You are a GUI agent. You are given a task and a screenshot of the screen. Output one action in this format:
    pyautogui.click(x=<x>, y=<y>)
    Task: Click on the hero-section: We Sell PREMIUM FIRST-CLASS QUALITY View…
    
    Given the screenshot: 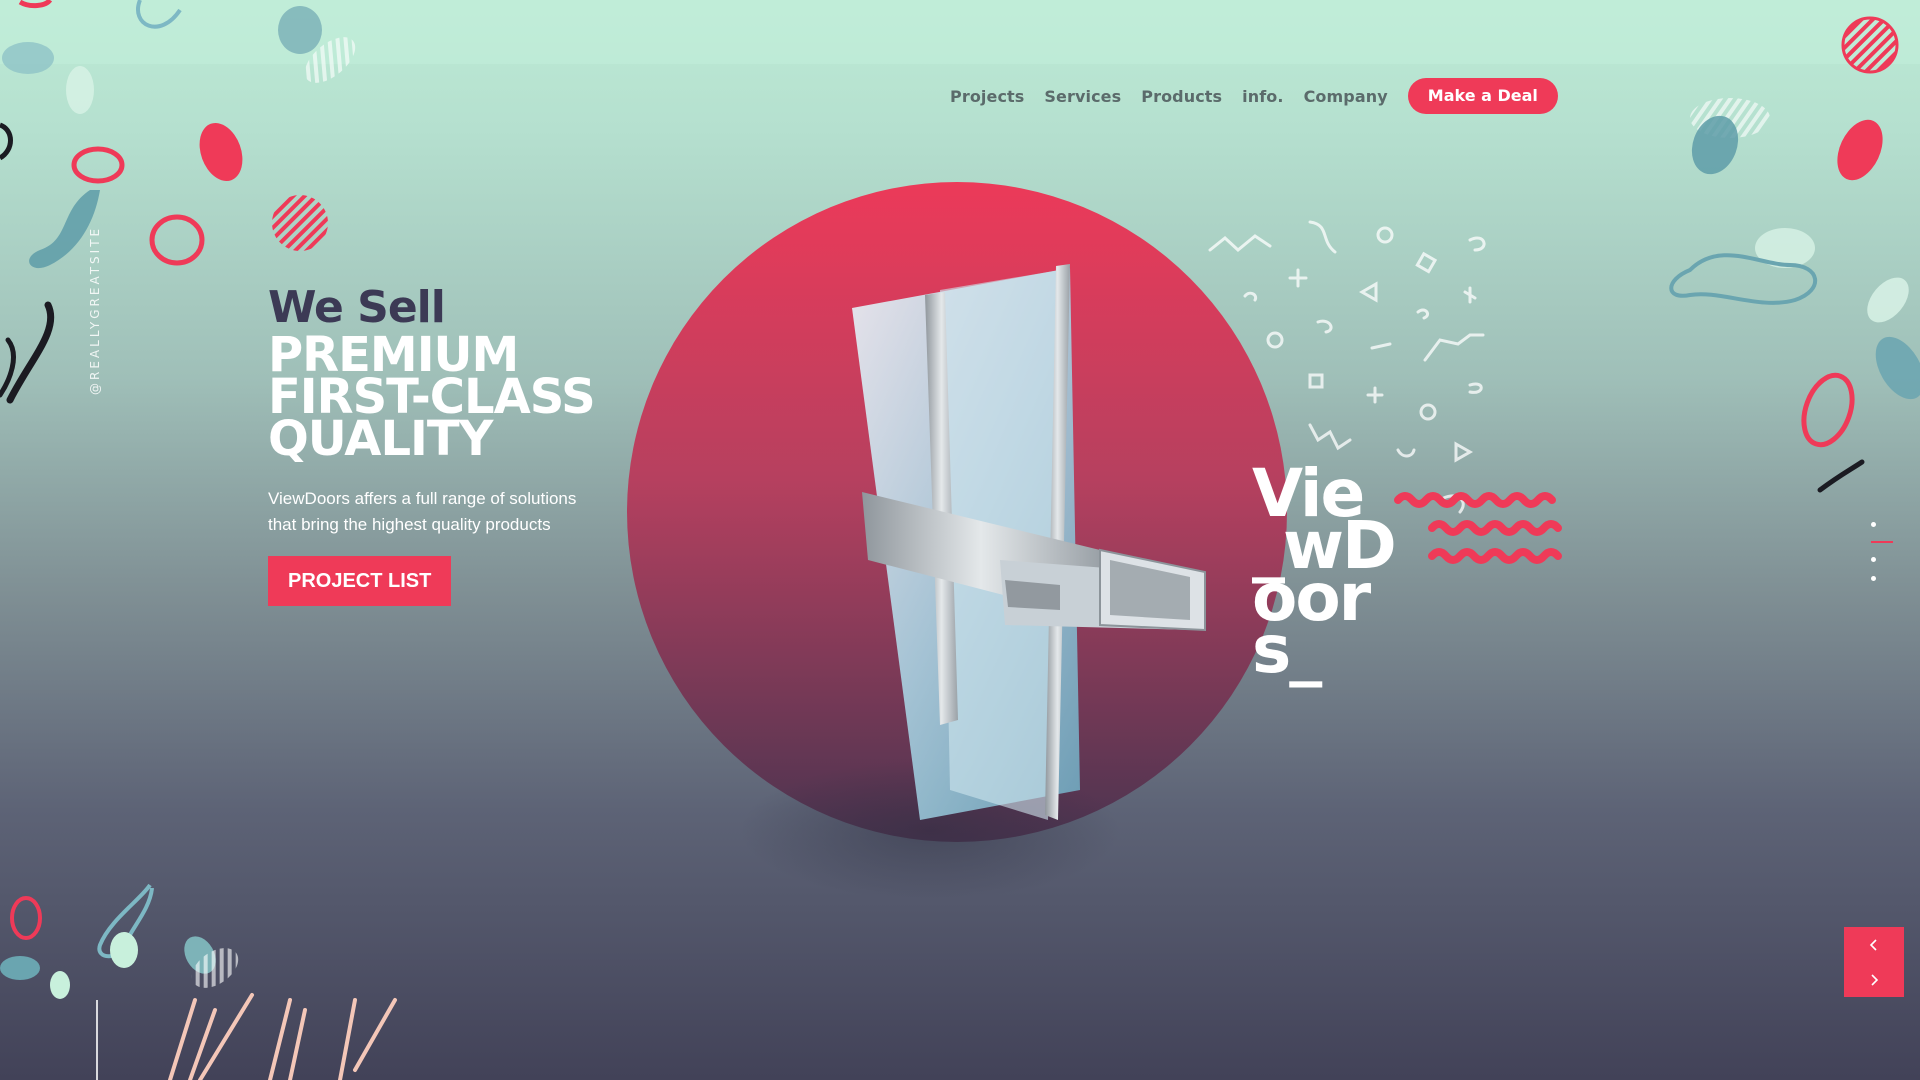 What is the action you would take?
    pyautogui.click(x=448, y=445)
    